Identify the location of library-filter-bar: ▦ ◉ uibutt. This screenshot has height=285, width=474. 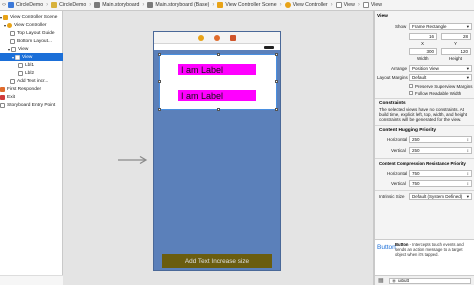
(424, 280).